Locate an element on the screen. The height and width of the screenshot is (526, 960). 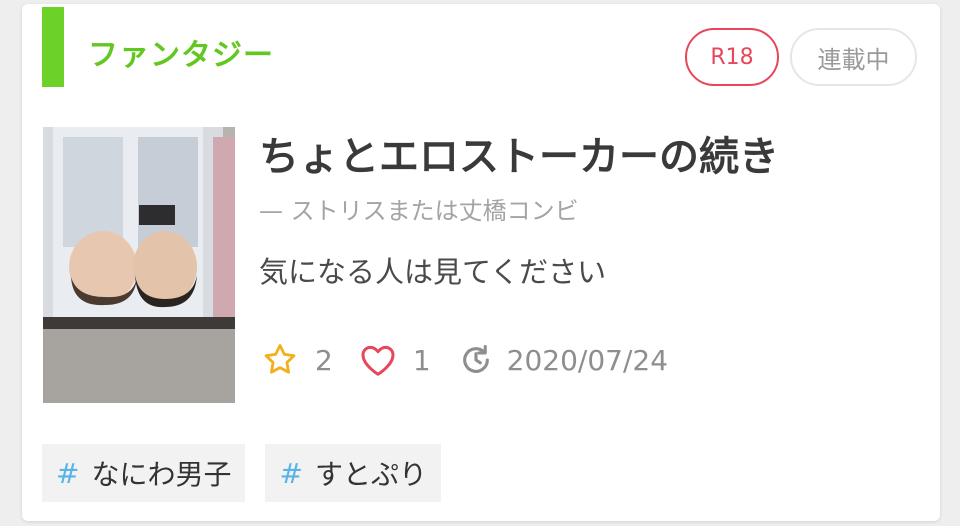
heart-icon is located at coordinates (378, 360).